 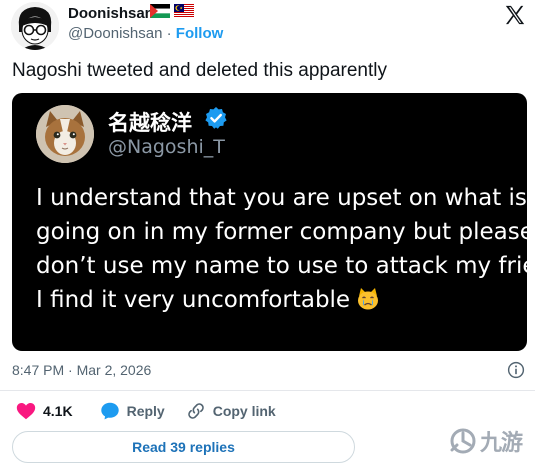 What do you see at coordinates (172, 11) in the screenshot?
I see `author-flags` at bounding box center [172, 11].